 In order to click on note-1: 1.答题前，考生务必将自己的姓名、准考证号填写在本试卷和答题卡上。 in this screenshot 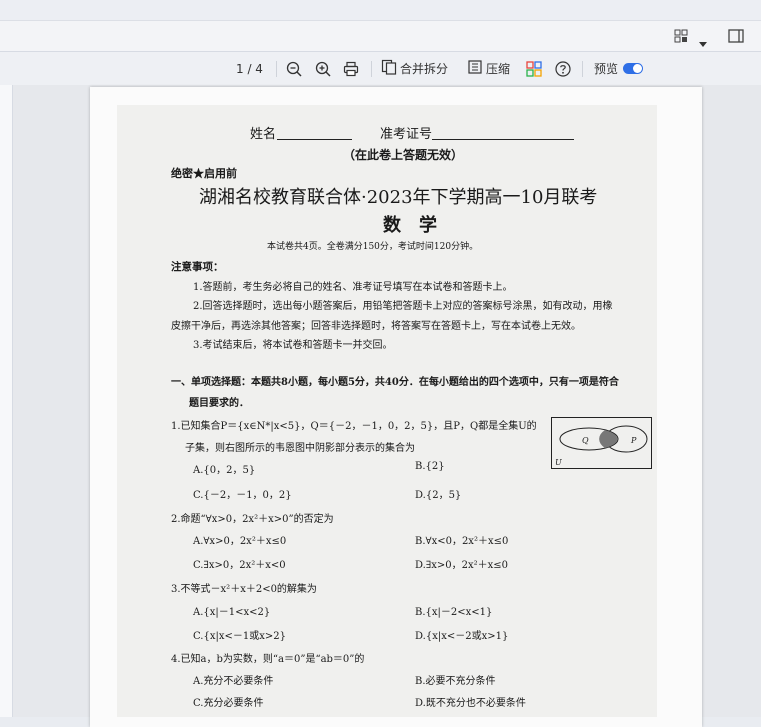, I will do `click(353, 287)`.